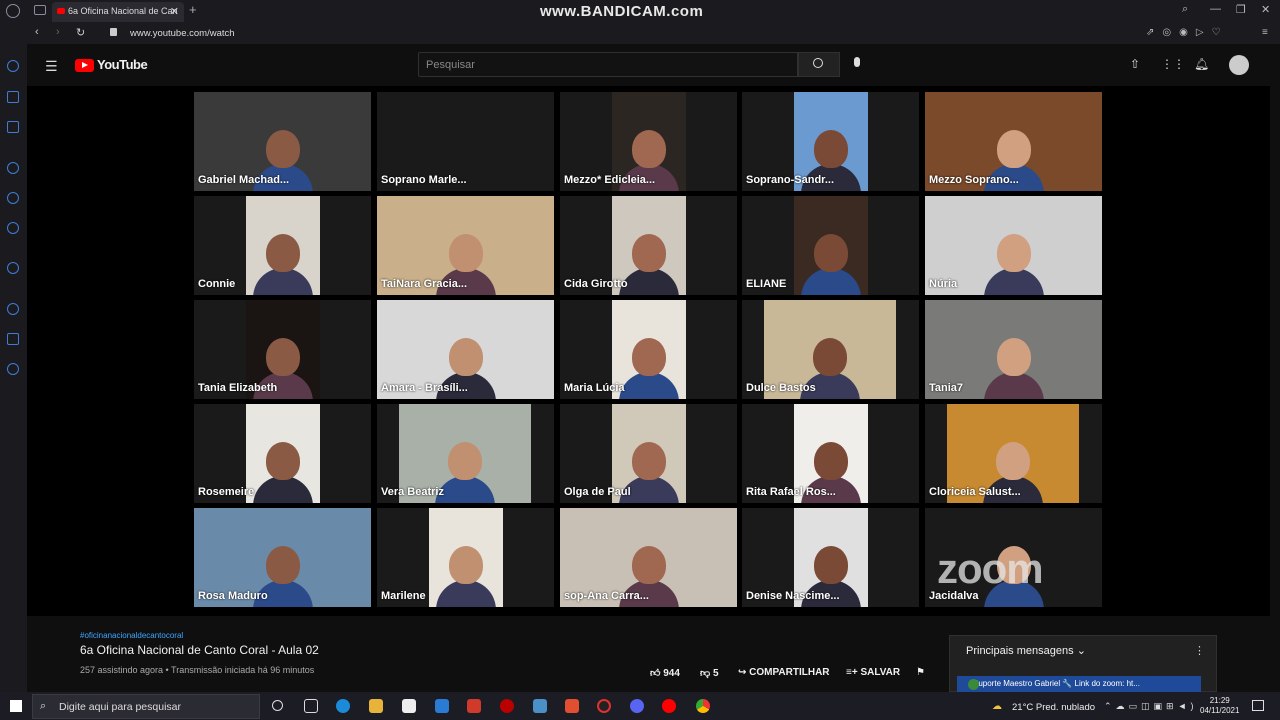  I want to click on participant-tile: Vera Beatriz, so click(465, 453).